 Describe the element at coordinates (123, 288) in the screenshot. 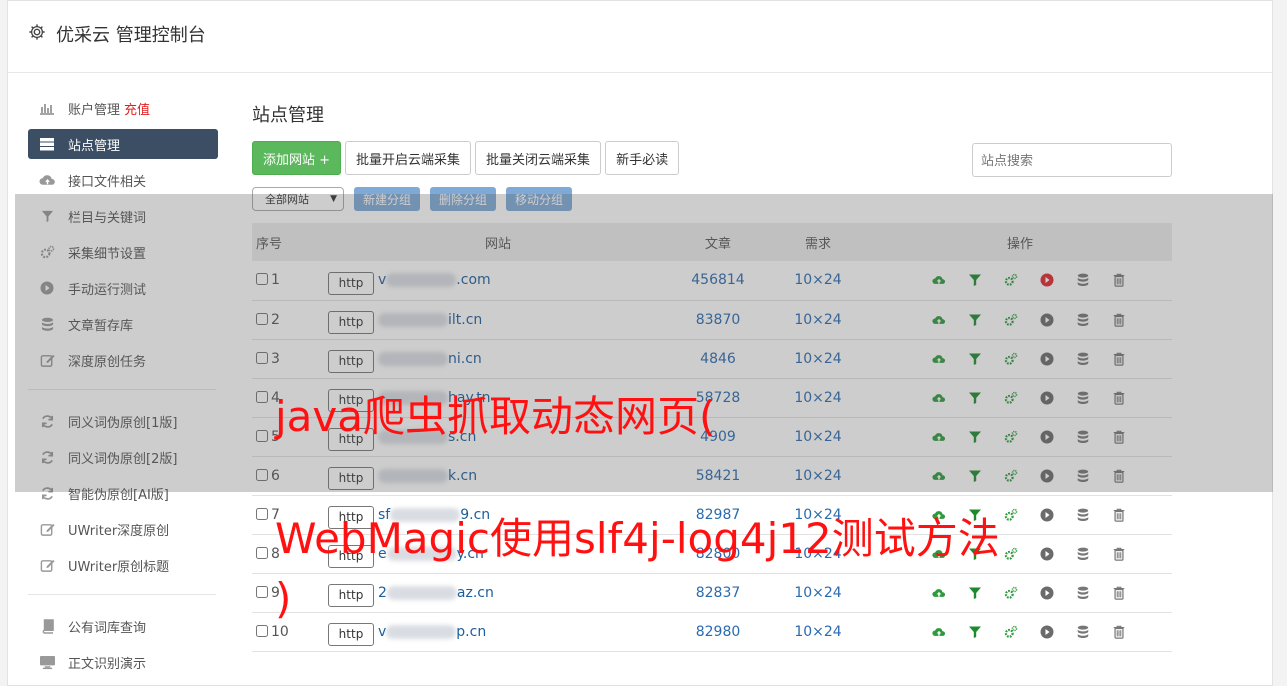

I see `sidebar-item-items-5: 手动运行测试` at that location.